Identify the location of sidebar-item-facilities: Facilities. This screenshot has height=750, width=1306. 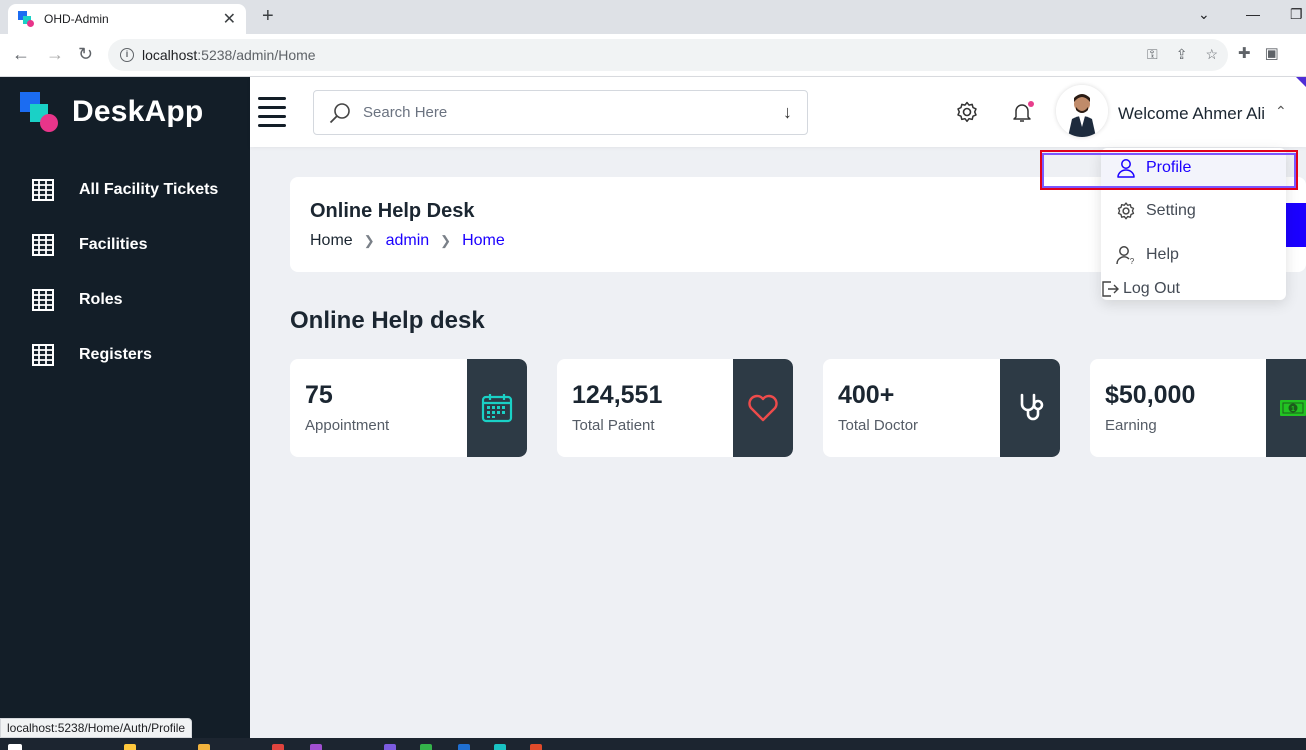
(125, 244).